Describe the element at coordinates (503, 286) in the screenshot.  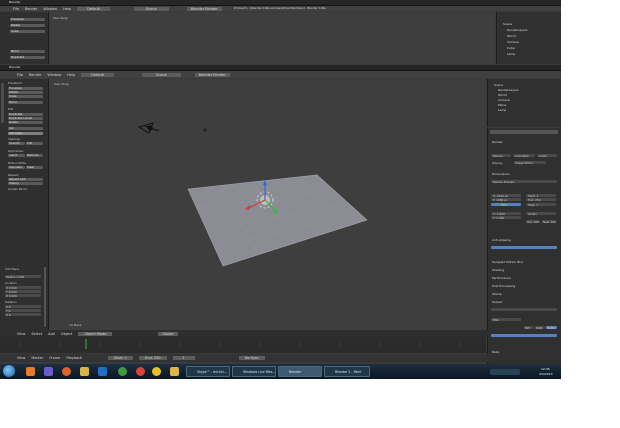
I see `post-processing-panel: Post Processing` at that location.